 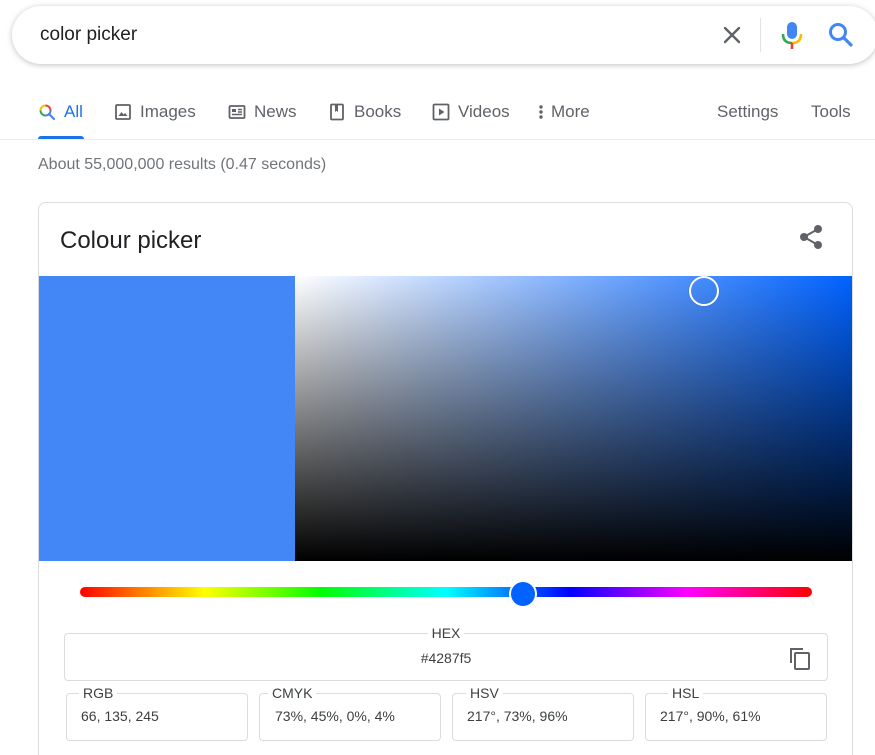 I want to click on cmyk-label: CMYK, so click(x=292, y=693).